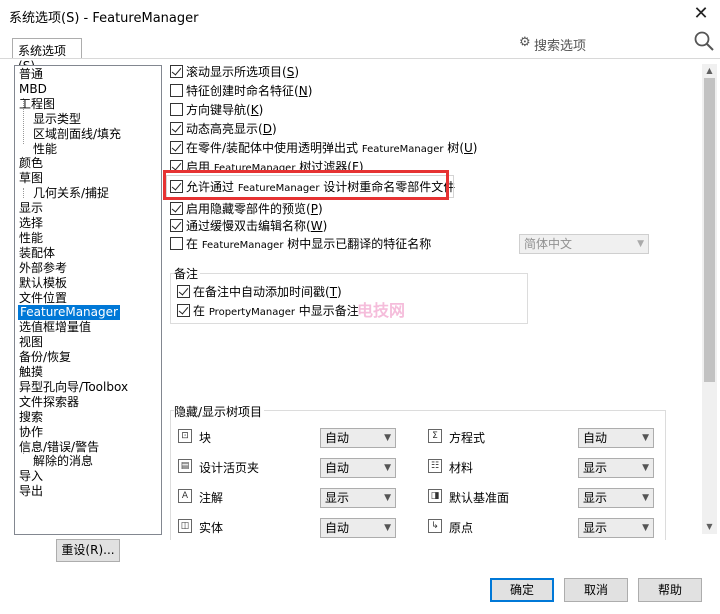 The height and width of the screenshot is (614, 720). I want to click on option-label: 树, so click(451, 148).